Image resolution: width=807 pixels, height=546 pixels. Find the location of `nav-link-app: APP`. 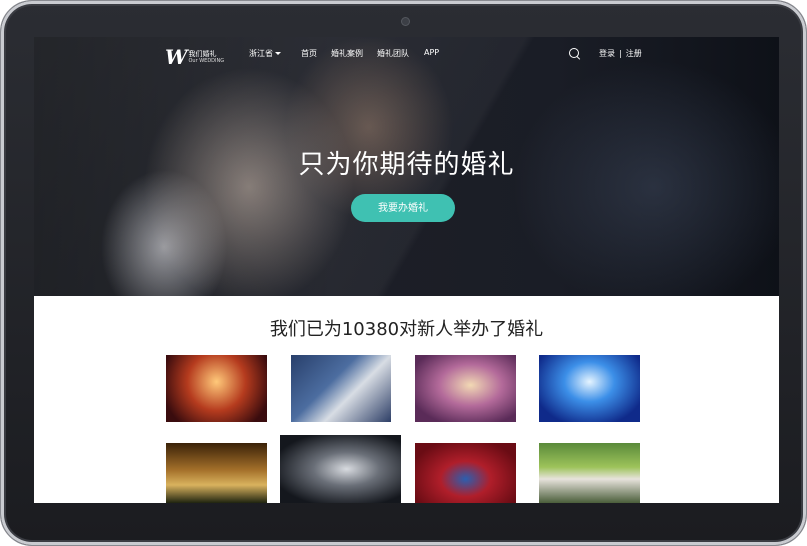

nav-link-app: APP is located at coordinates (431, 52).